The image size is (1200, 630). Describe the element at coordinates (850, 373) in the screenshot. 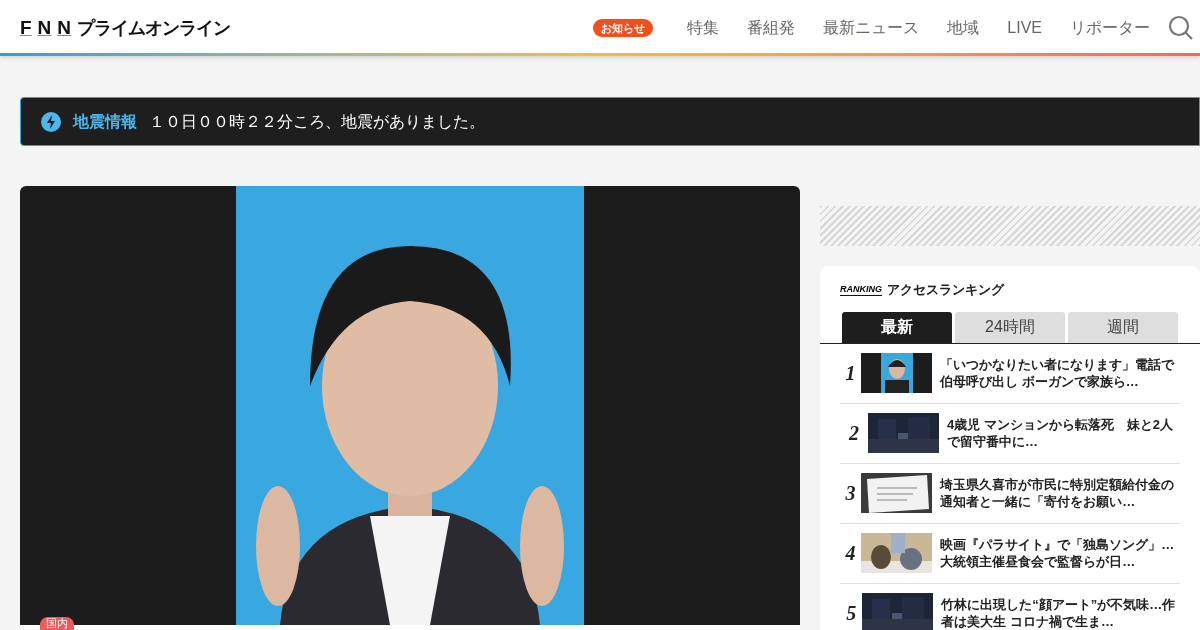

I see `rank-number: 1` at that location.